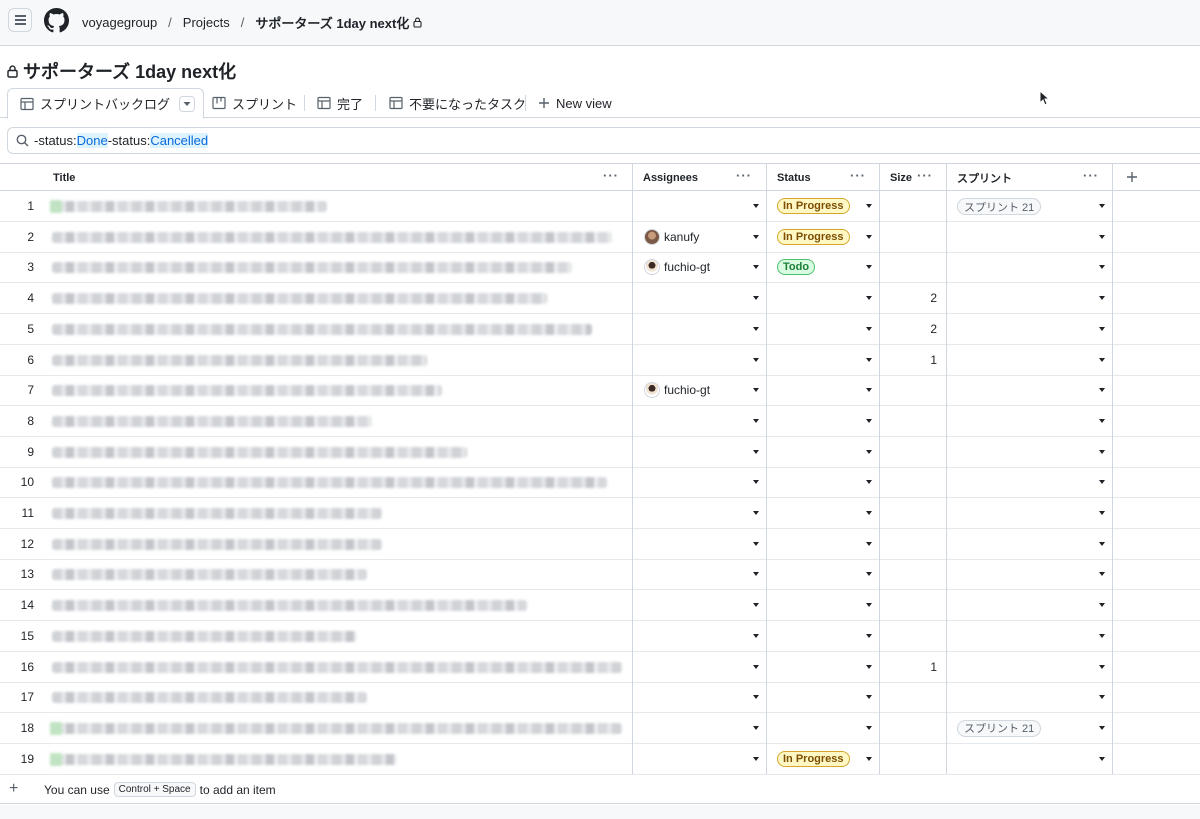 The image size is (1200, 819). What do you see at coordinates (671, 236) in the screenshot?
I see `assignee: kanufy` at bounding box center [671, 236].